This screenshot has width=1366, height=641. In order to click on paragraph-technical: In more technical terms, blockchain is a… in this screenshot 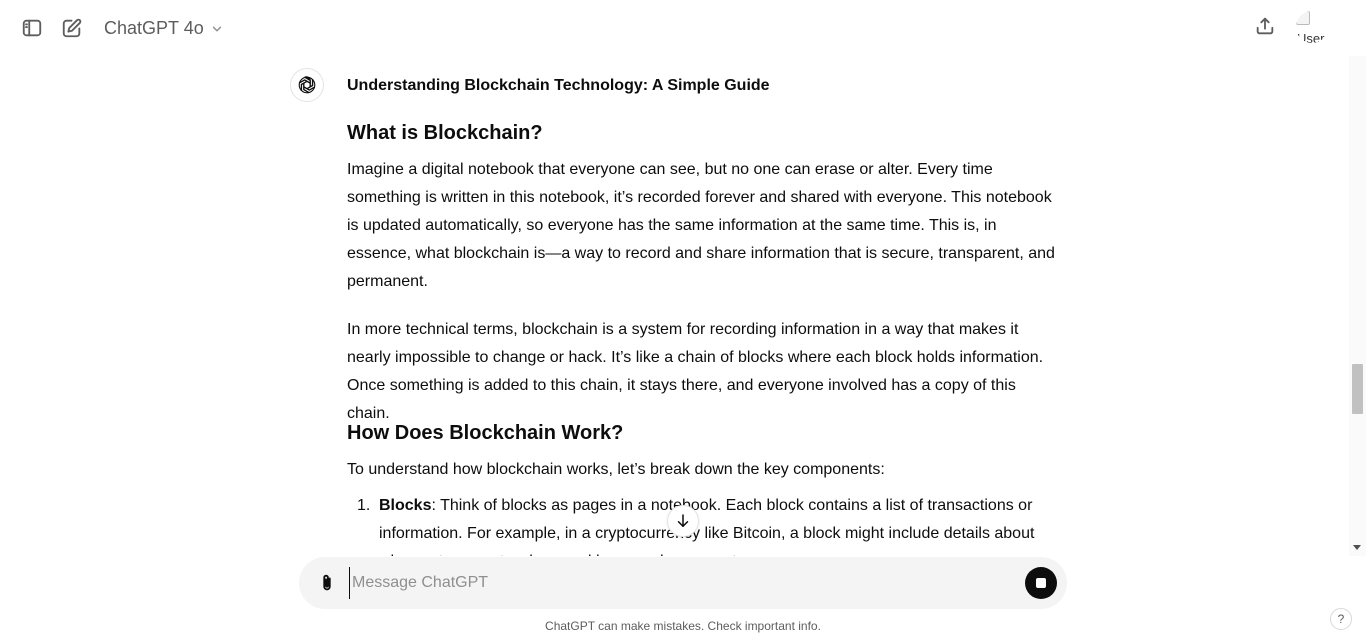, I will do `click(695, 371)`.